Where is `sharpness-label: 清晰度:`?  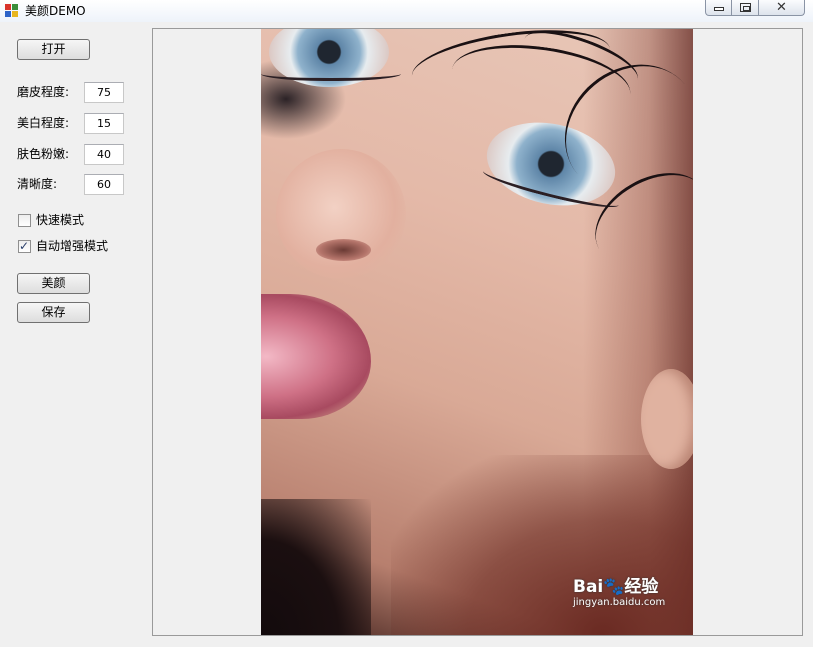 sharpness-label: 清晰度: is located at coordinates (37, 184).